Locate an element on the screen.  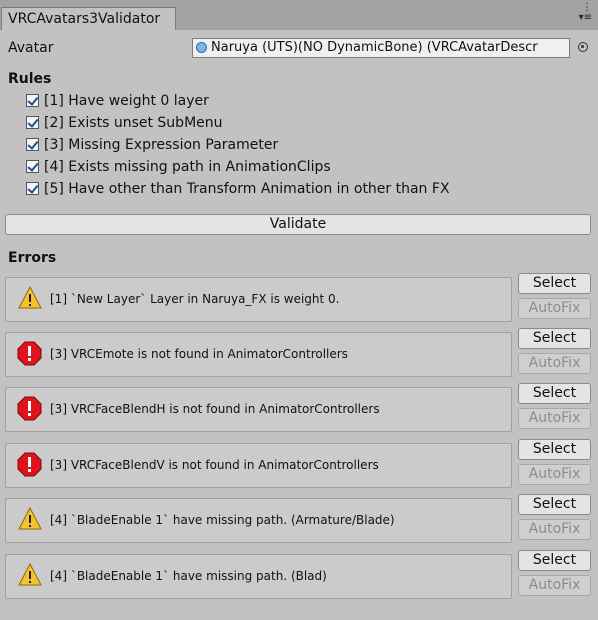
avatar-label: Avatar is located at coordinates (31, 48).